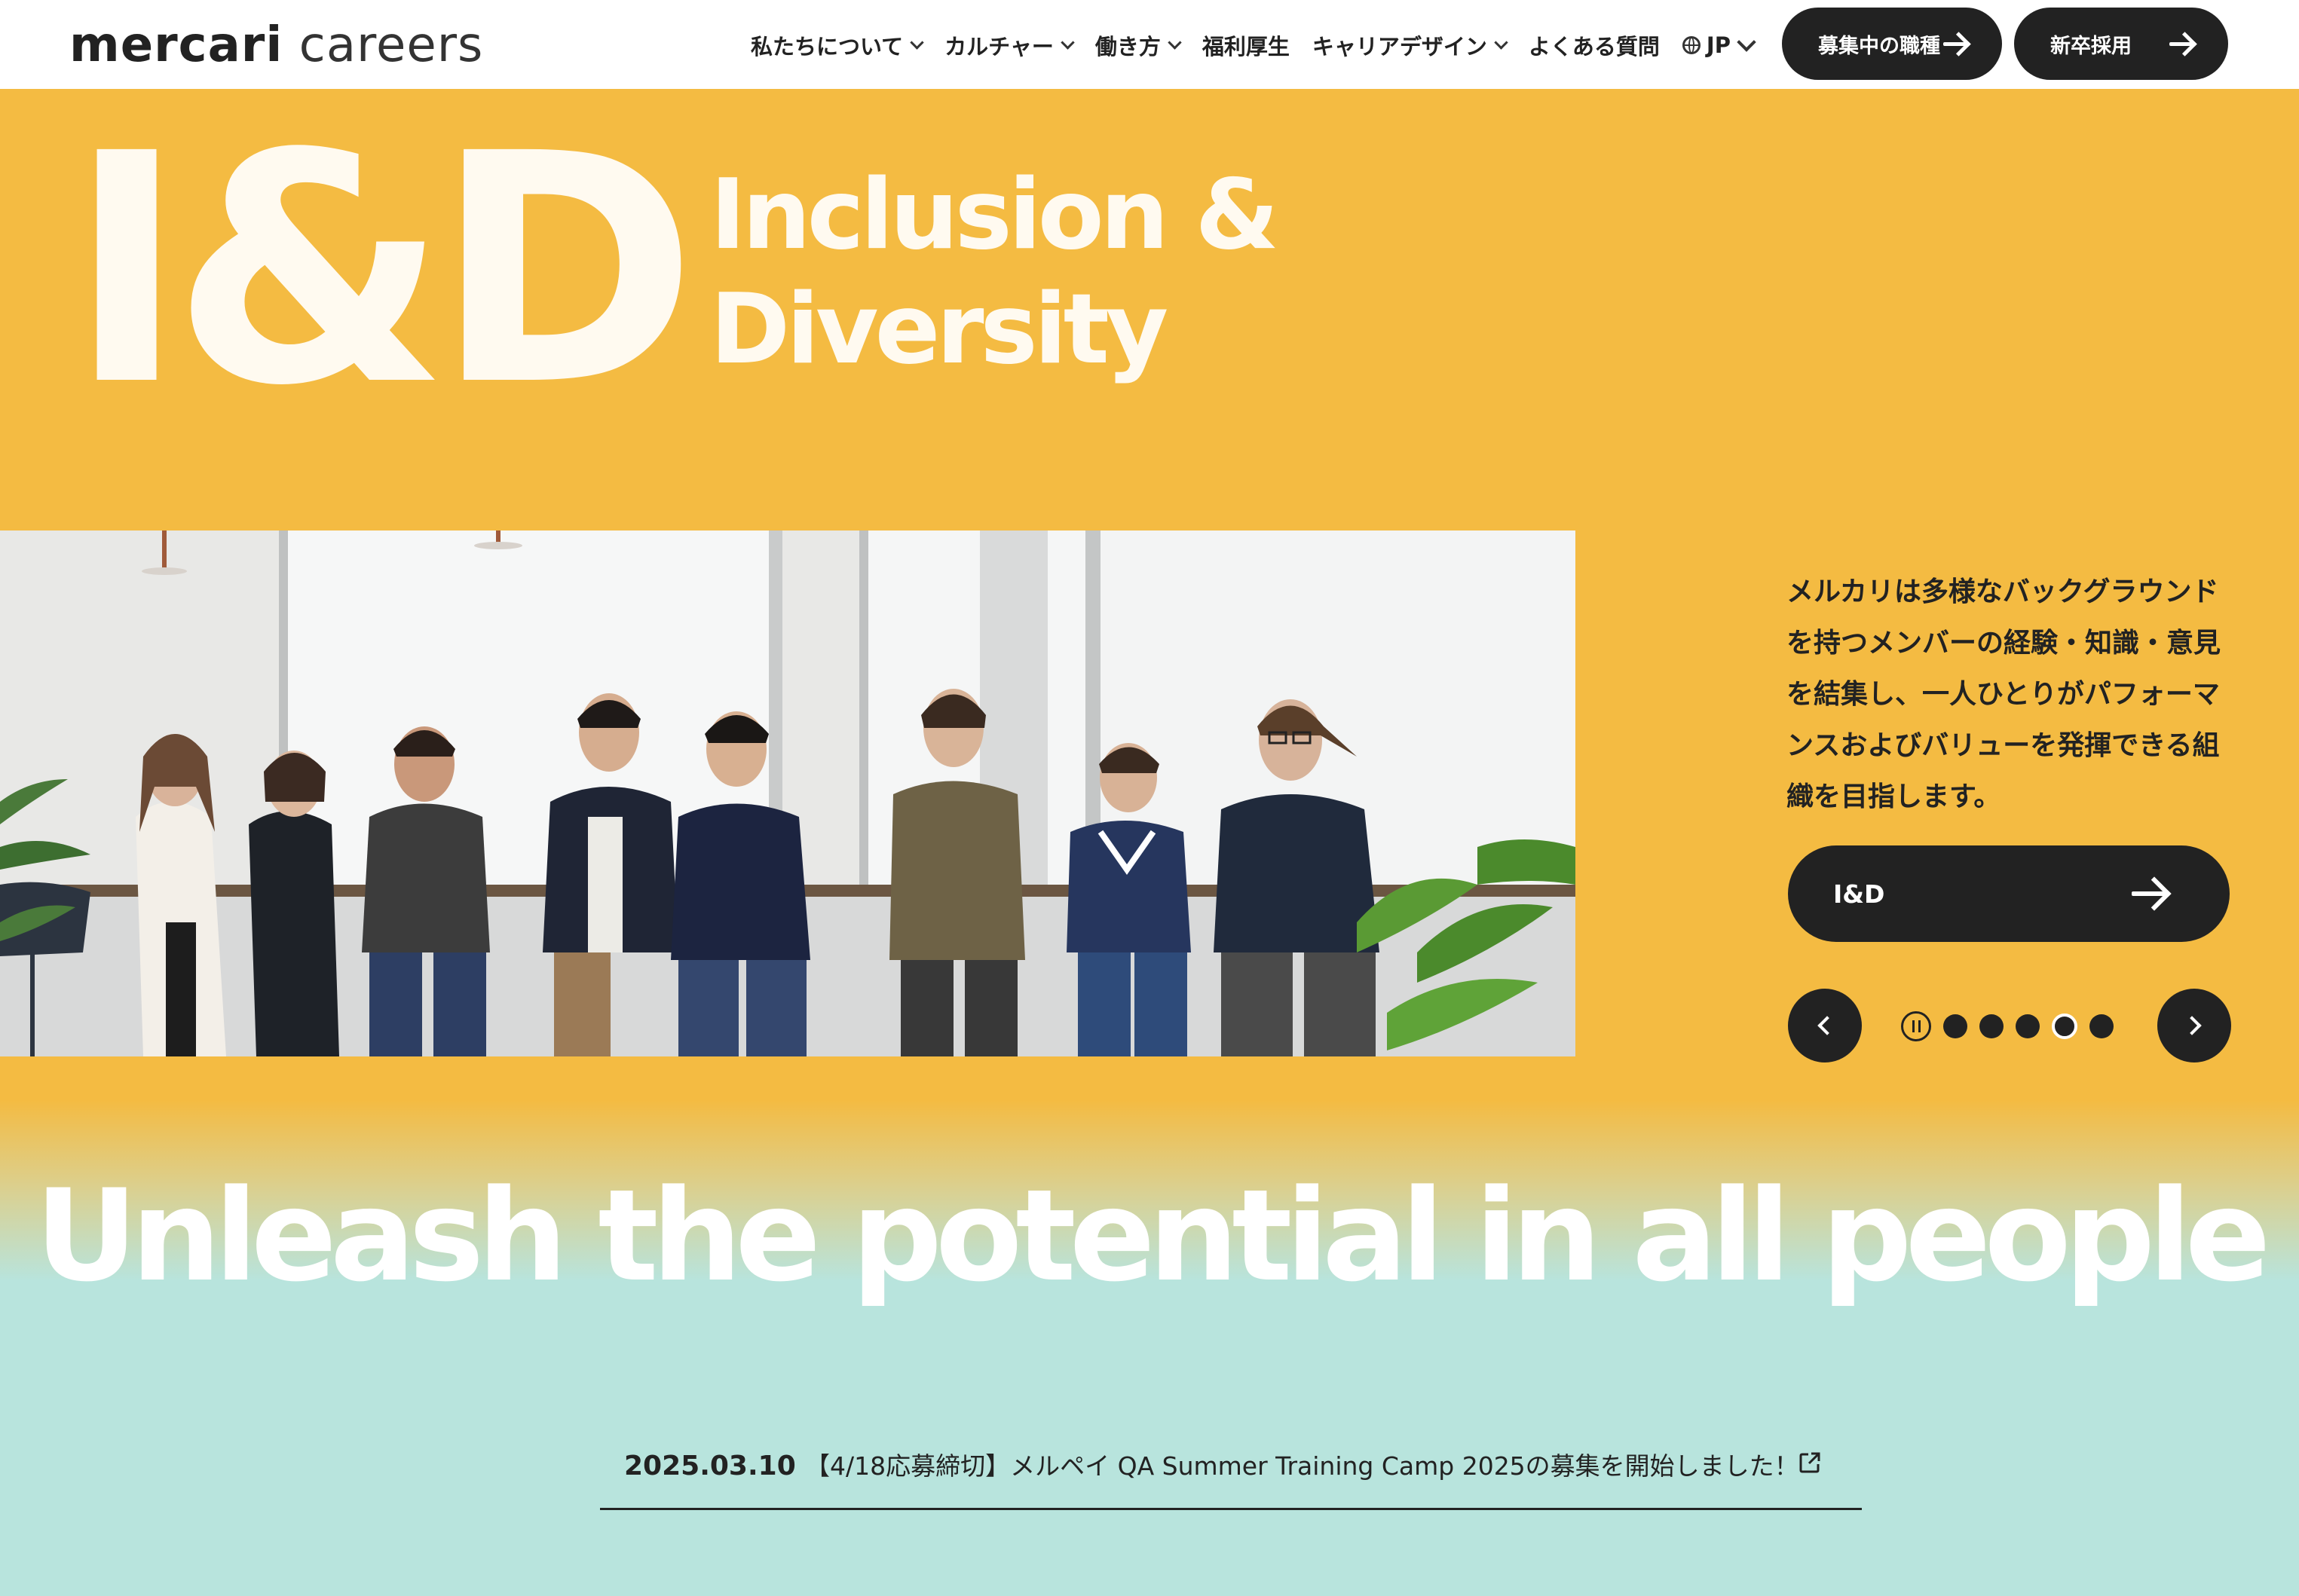 Image resolution: width=2299 pixels, height=1596 pixels. What do you see at coordinates (1127, 47) in the screenshot?
I see `nav-item-label: 働き方` at bounding box center [1127, 47].